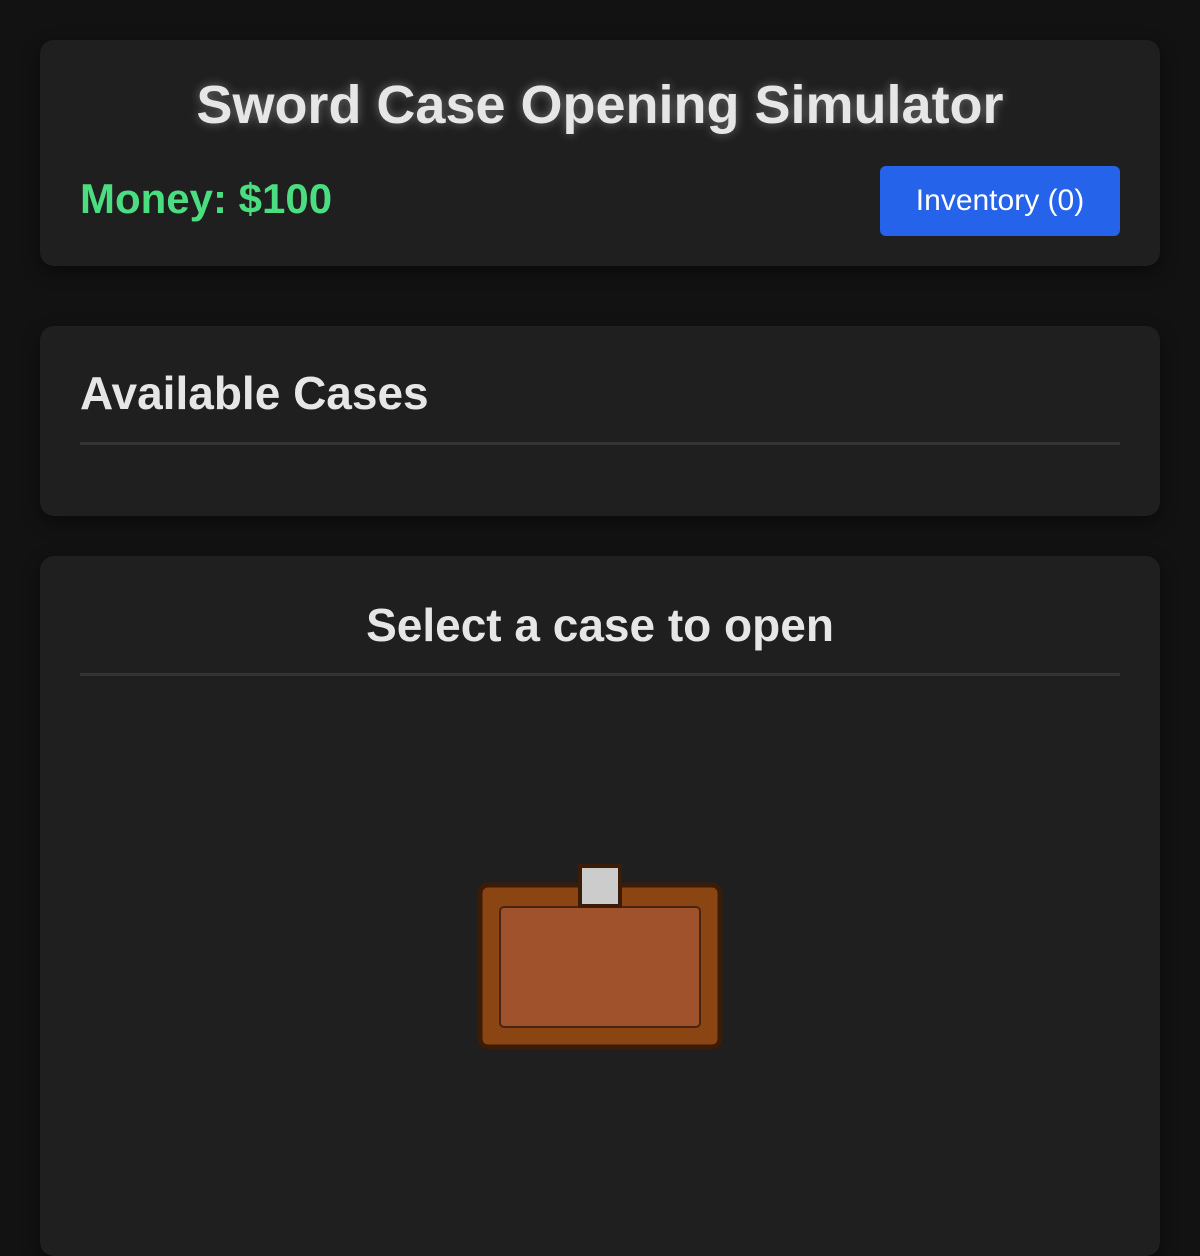 This screenshot has height=1256, width=1200. Describe the element at coordinates (600, 957) in the screenshot. I see `briefcase-icon` at that location.